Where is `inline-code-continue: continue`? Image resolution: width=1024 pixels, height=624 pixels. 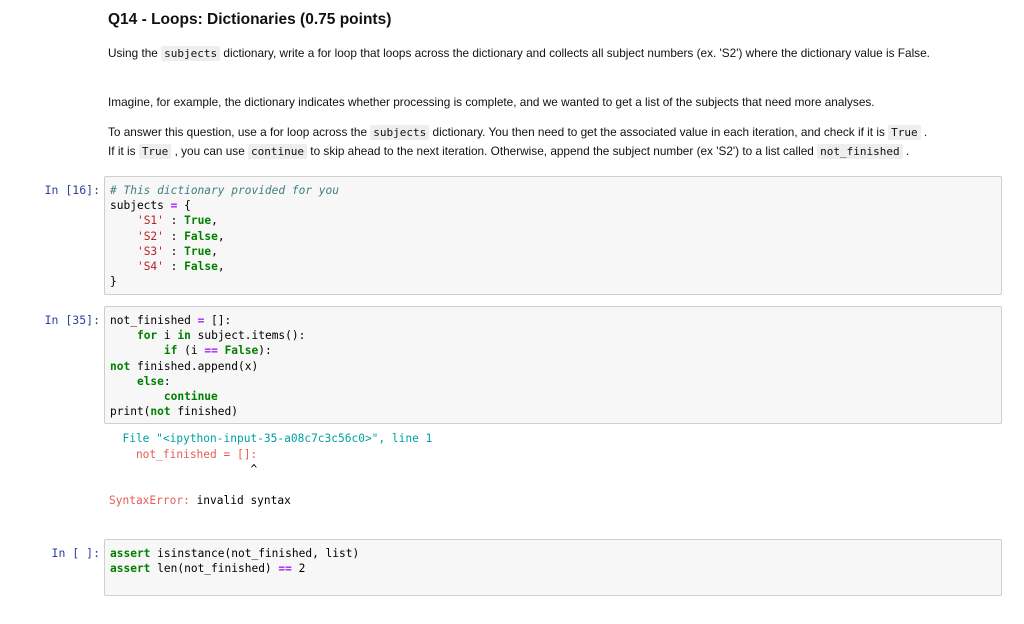 inline-code-continue: continue is located at coordinates (278, 151).